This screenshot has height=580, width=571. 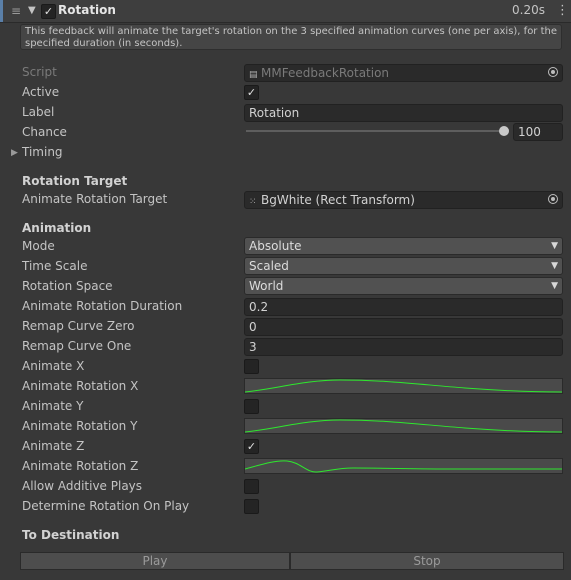 What do you see at coordinates (82, 486) in the screenshot?
I see `allow-additive-label: Allow Additive Plays` at bounding box center [82, 486].